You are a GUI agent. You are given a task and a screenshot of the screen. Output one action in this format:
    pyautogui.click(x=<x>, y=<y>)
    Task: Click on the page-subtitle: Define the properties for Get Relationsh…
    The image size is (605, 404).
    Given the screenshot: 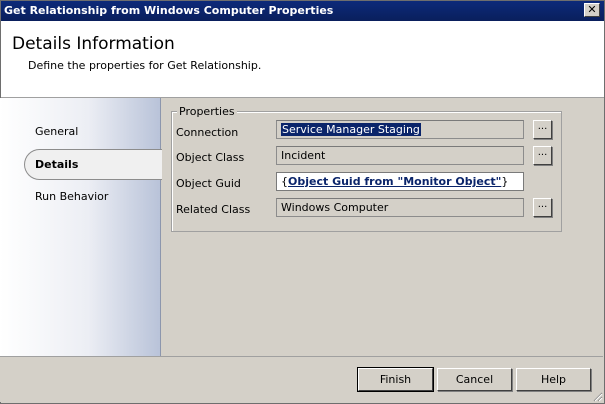 What is the action you would take?
    pyautogui.click(x=145, y=65)
    